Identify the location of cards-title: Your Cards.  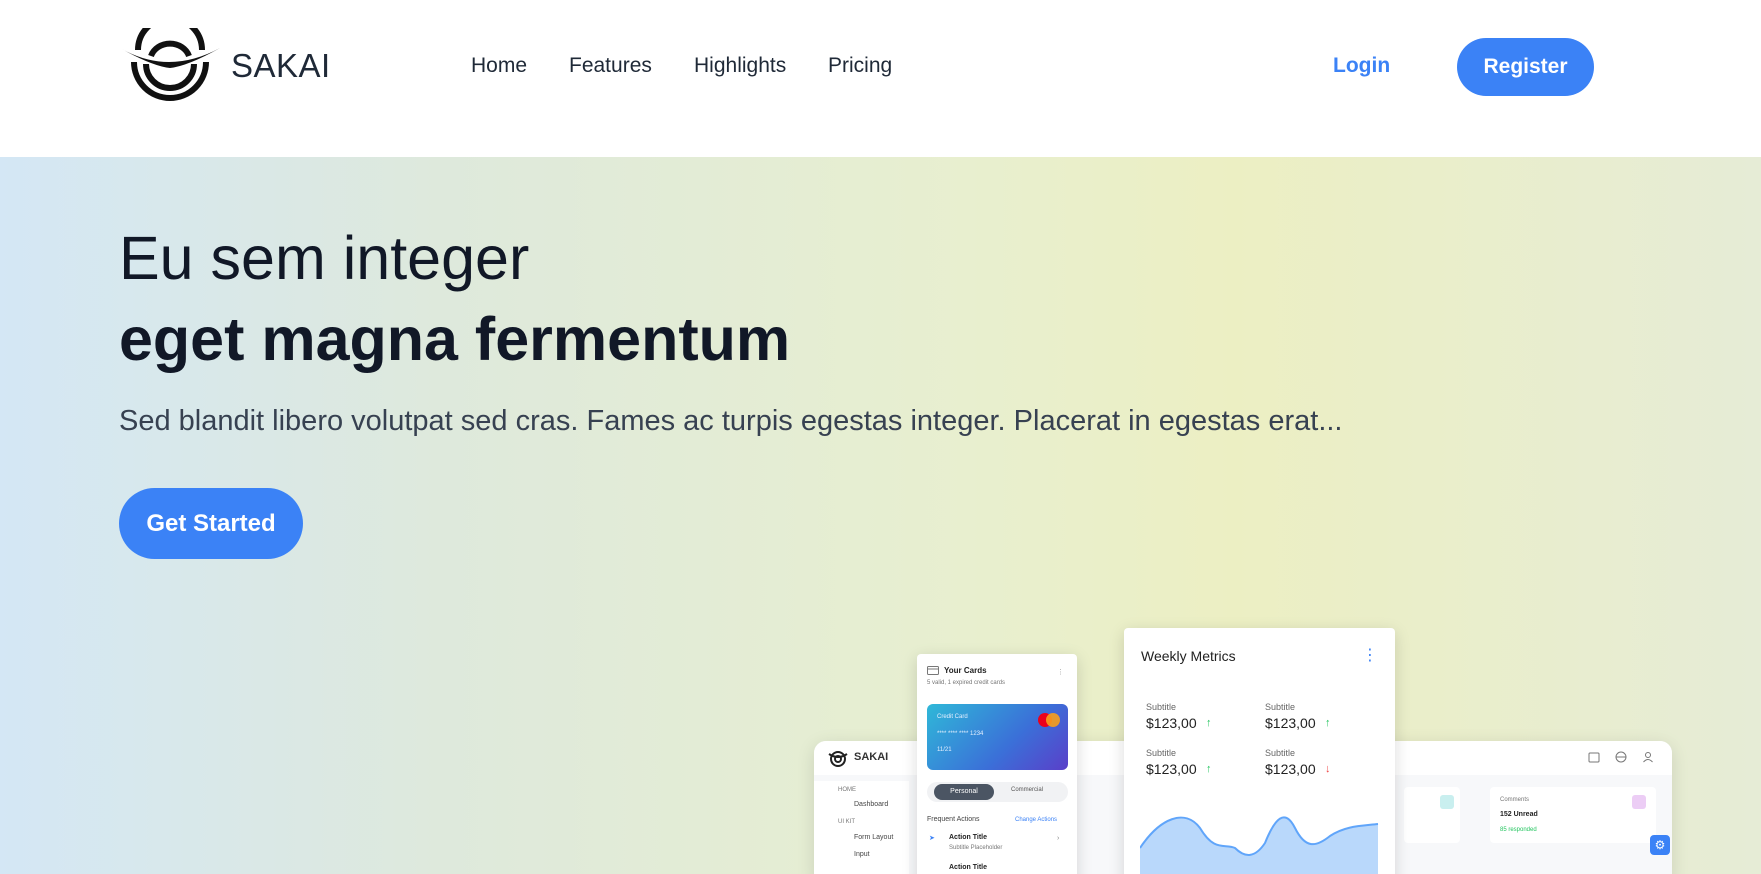
(965, 670).